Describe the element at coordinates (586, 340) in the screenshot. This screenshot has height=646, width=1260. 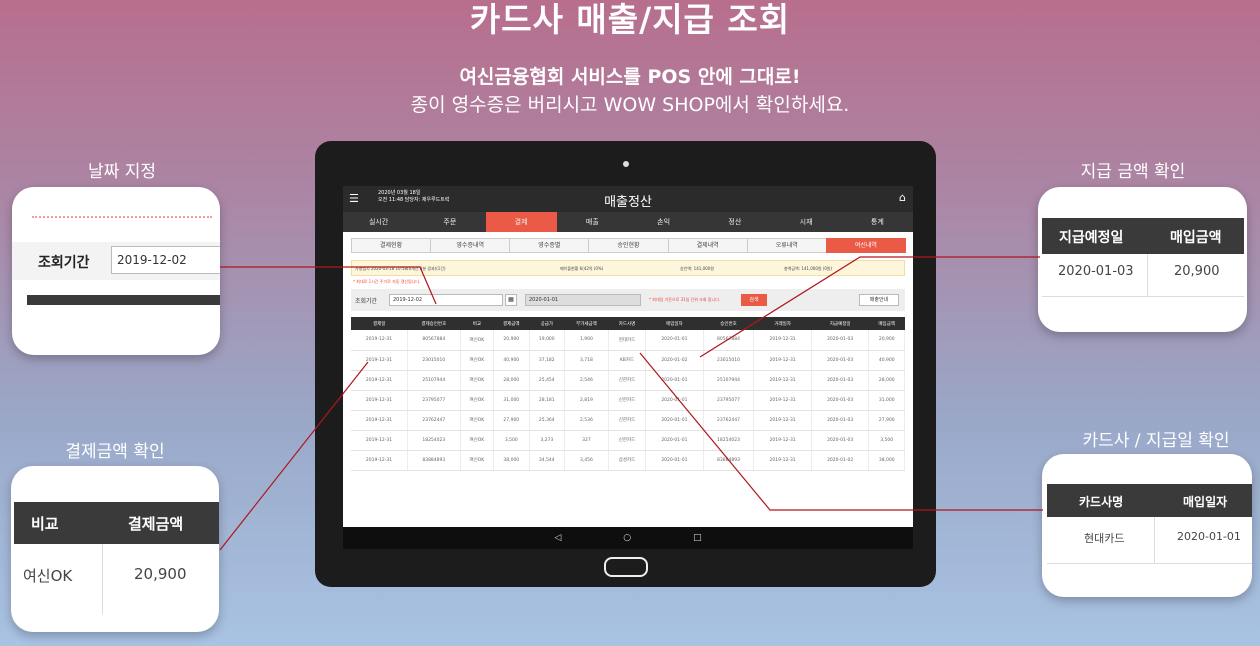
I see `table-cell: 1,900` at that location.